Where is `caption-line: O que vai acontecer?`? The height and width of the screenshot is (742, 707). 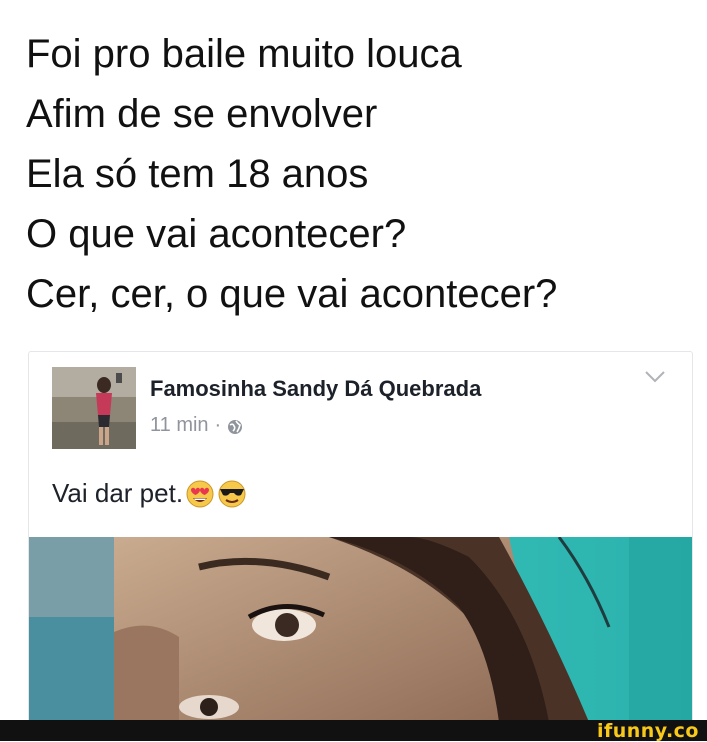 caption-line: O que vai acontecer? is located at coordinates (216, 234).